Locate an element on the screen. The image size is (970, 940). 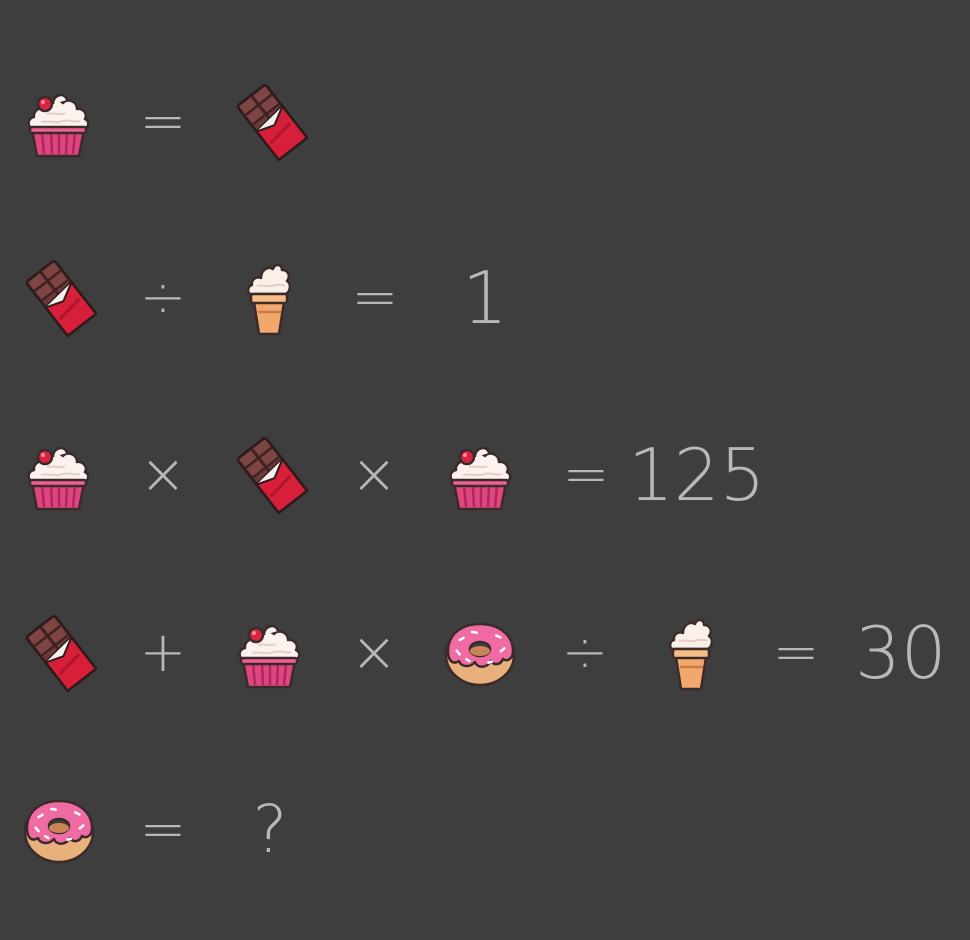
equation-row-5: = ? is located at coordinates (485, 830).